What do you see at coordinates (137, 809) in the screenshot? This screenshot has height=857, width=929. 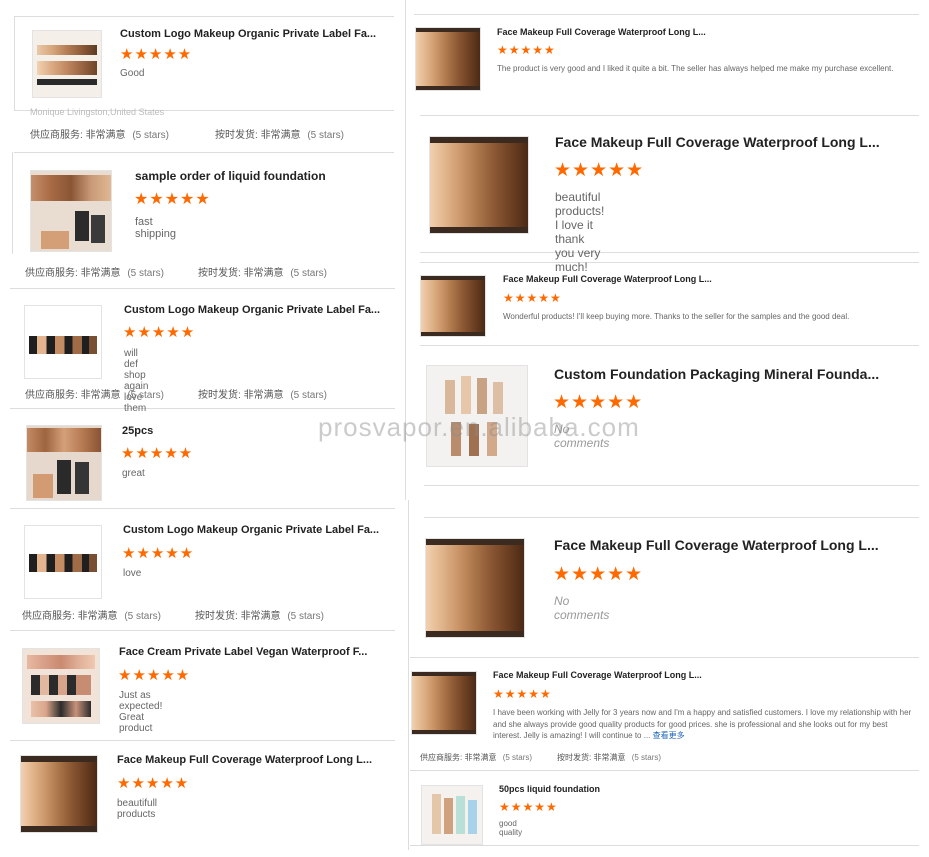 I see `review-comment: beautifull products` at bounding box center [137, 809].